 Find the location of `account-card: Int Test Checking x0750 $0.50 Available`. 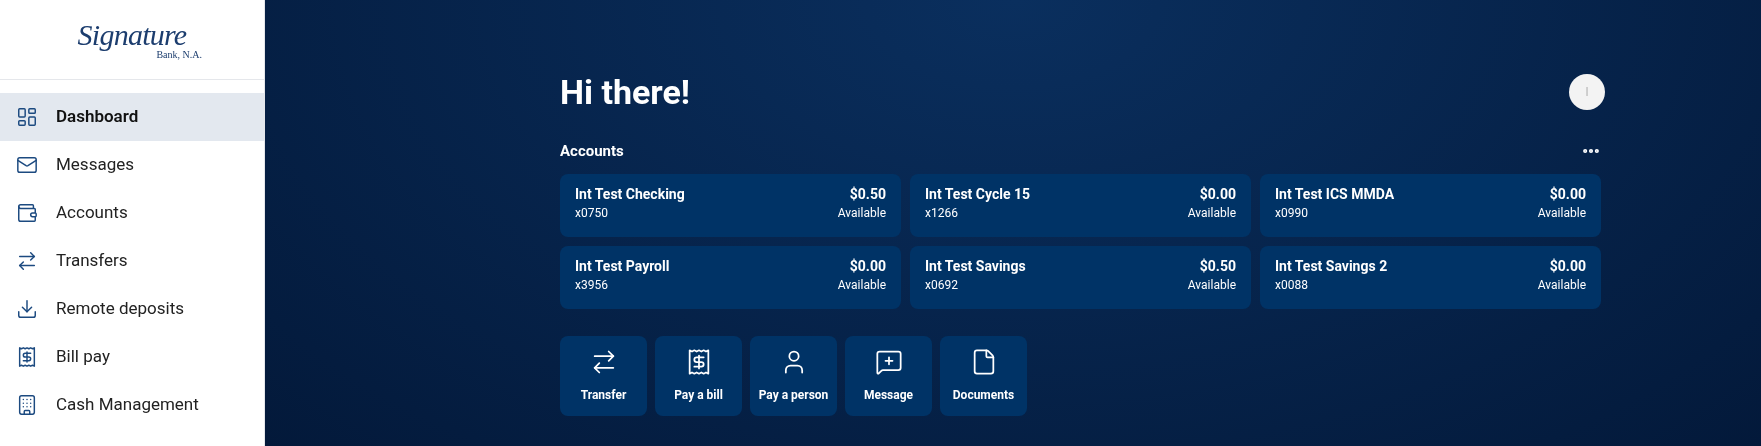

account-card: Int Test Checking x0750 $0.50 Available is located at coordinates (730, 205).